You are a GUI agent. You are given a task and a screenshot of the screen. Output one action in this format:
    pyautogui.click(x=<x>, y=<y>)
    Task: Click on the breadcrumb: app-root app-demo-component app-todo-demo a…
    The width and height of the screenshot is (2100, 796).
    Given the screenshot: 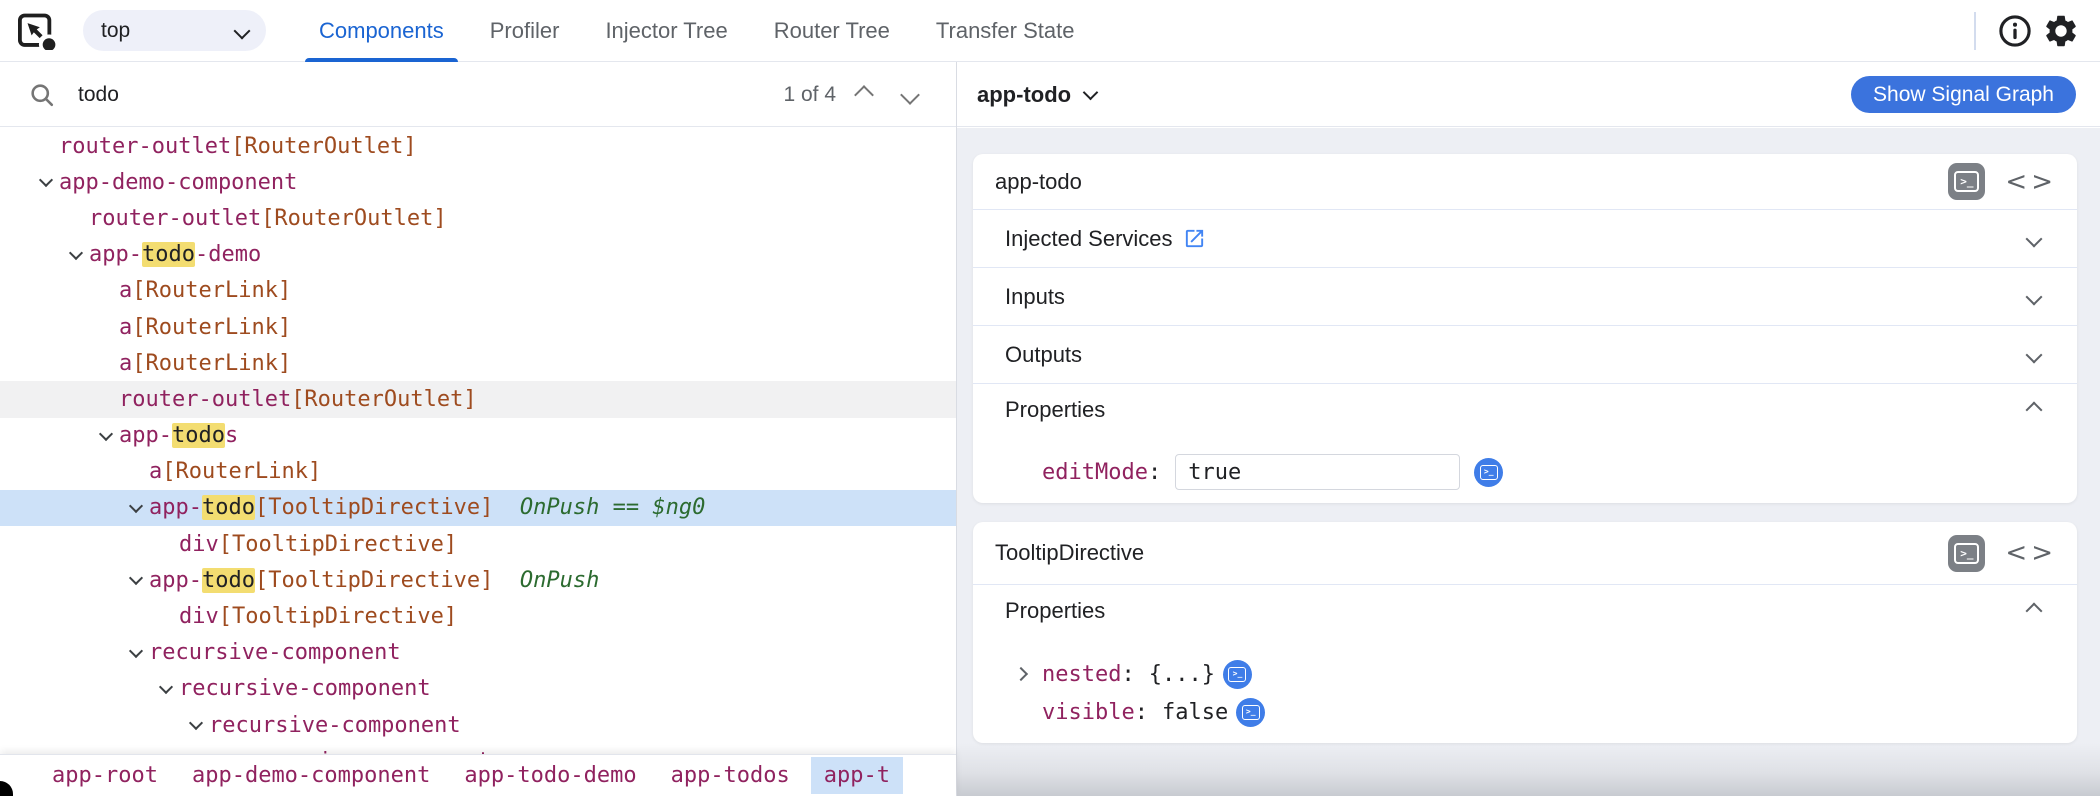 What is the action you would take?
    pyautogui.click(x=478, y=775)
    